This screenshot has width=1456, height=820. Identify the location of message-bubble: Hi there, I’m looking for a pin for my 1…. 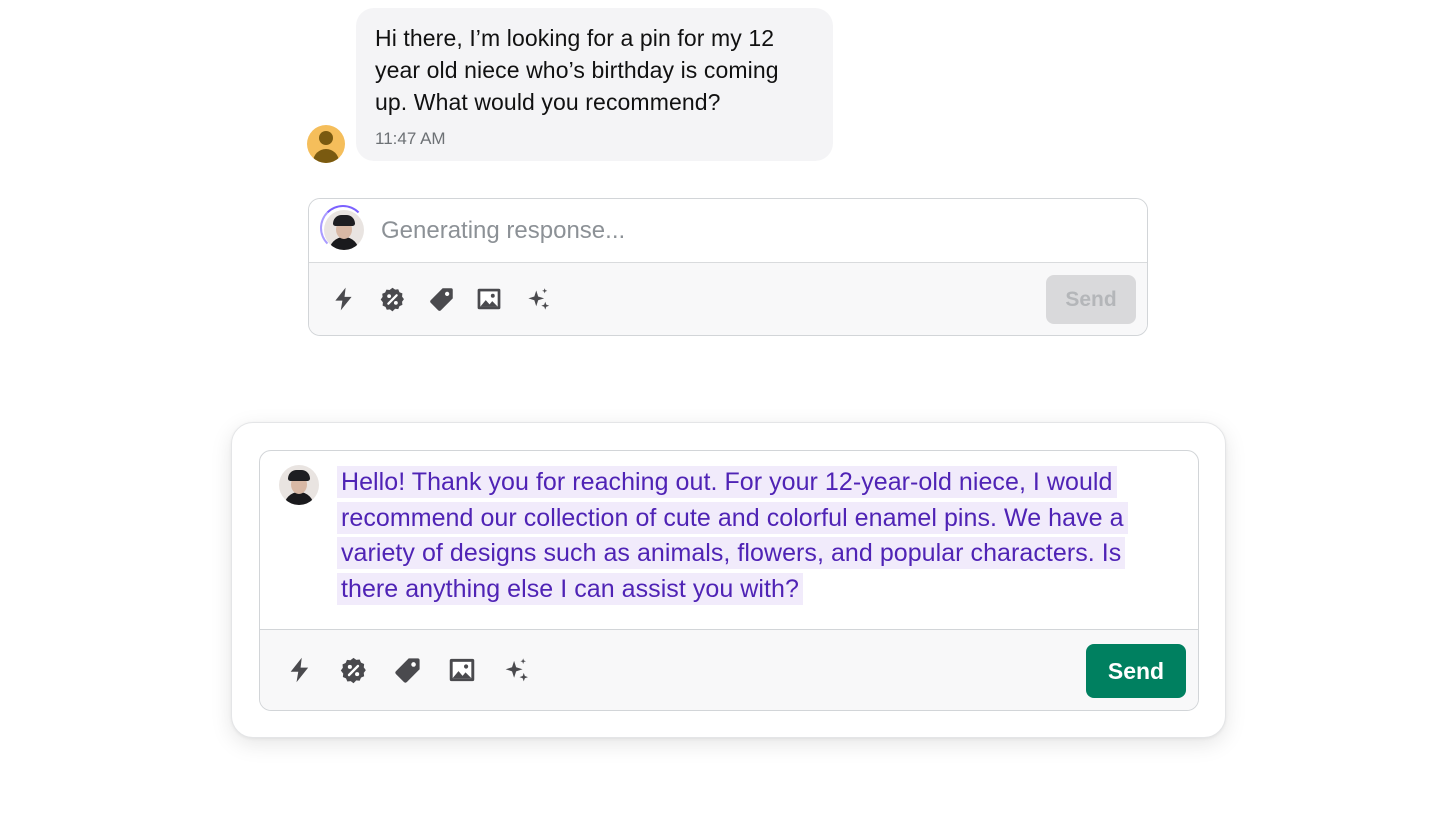
(594, 84).